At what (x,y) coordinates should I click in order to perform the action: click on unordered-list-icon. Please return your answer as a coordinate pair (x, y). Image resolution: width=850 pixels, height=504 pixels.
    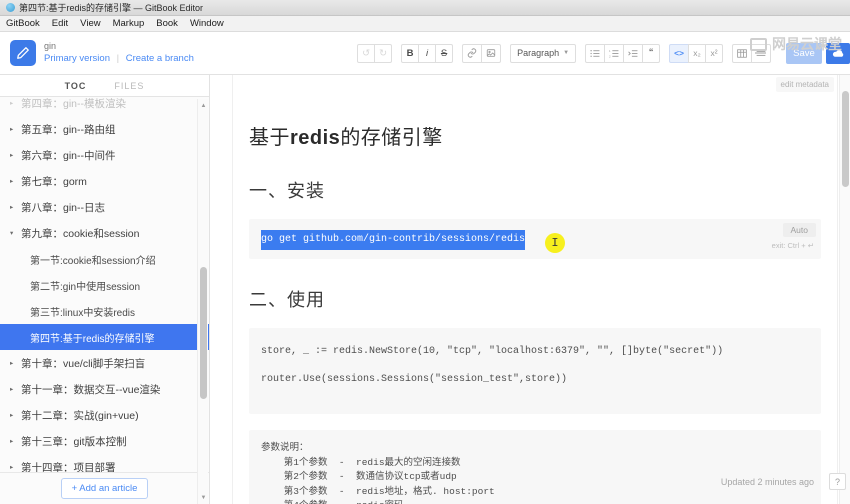
    Looking at the image, I should click on (595, 53).